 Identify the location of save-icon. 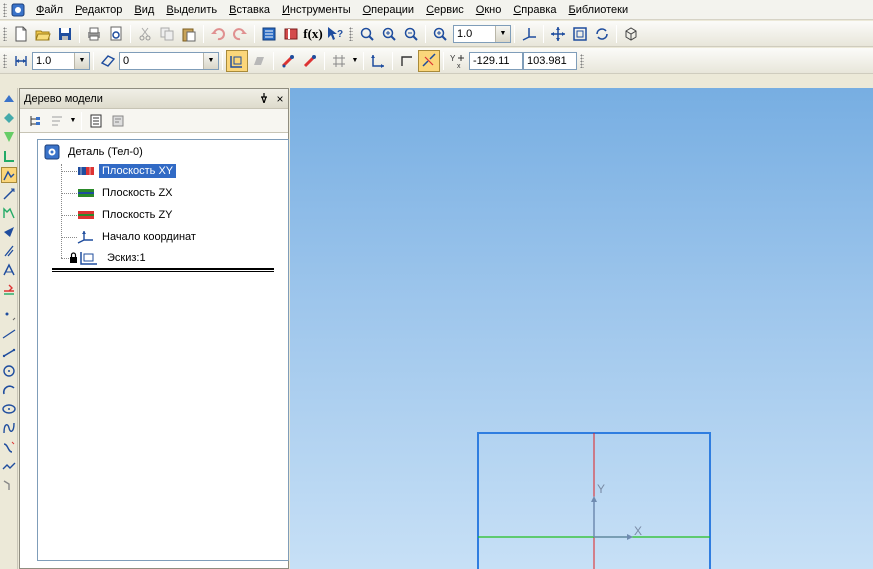
(65, 34).